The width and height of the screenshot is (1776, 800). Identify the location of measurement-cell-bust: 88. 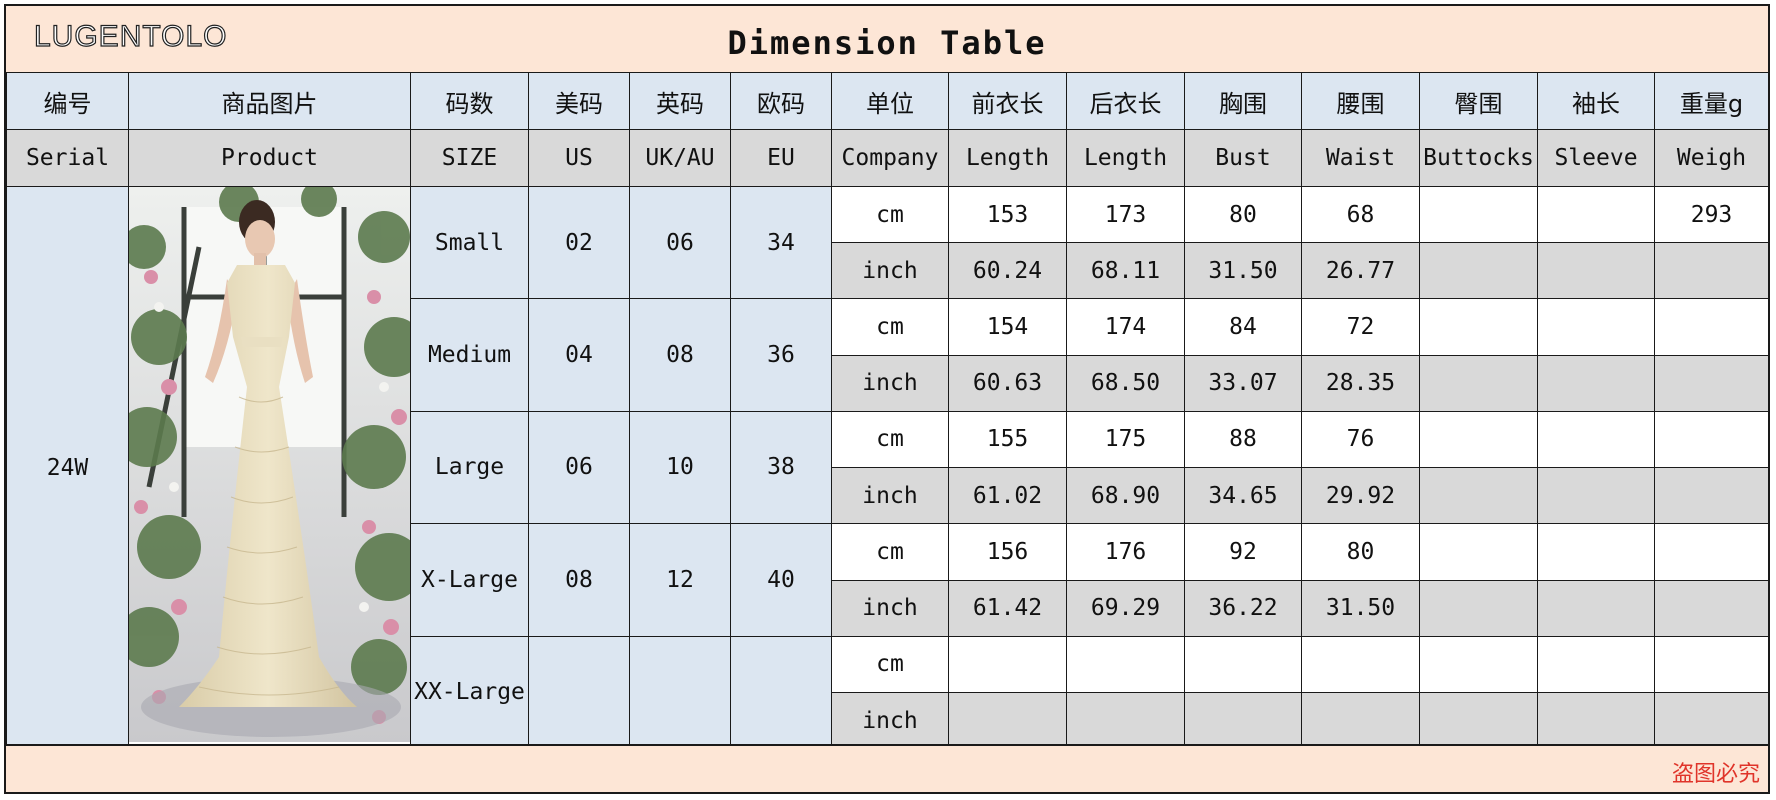
(1243, 439).